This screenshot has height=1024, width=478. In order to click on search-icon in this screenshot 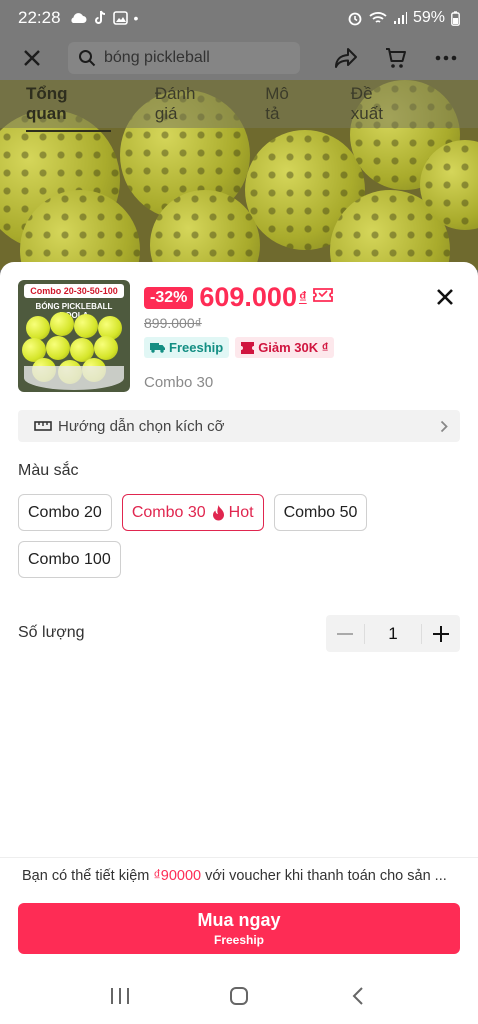, I will do `click(87, 58)`.